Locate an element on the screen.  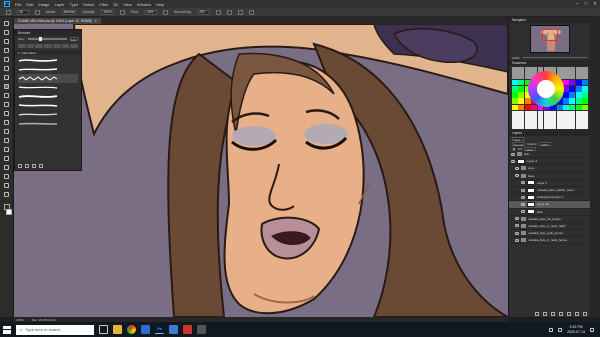
layer-row: eyes is located at coordinates (549, 169).